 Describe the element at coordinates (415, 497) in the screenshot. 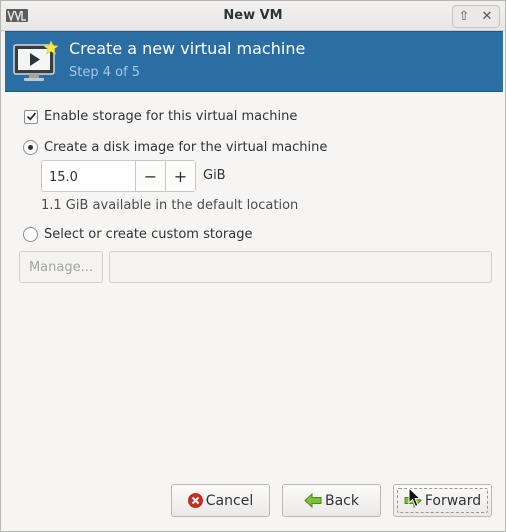

I see `mouse-pointer-icon` at that location.